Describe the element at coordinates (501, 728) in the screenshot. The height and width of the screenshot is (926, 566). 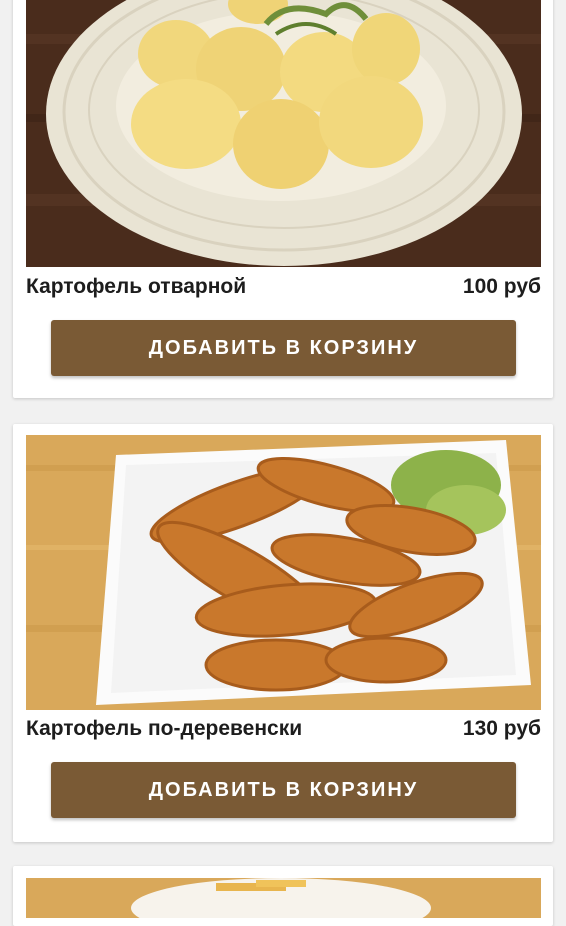
I see `product-price: 130 руб` at that location.